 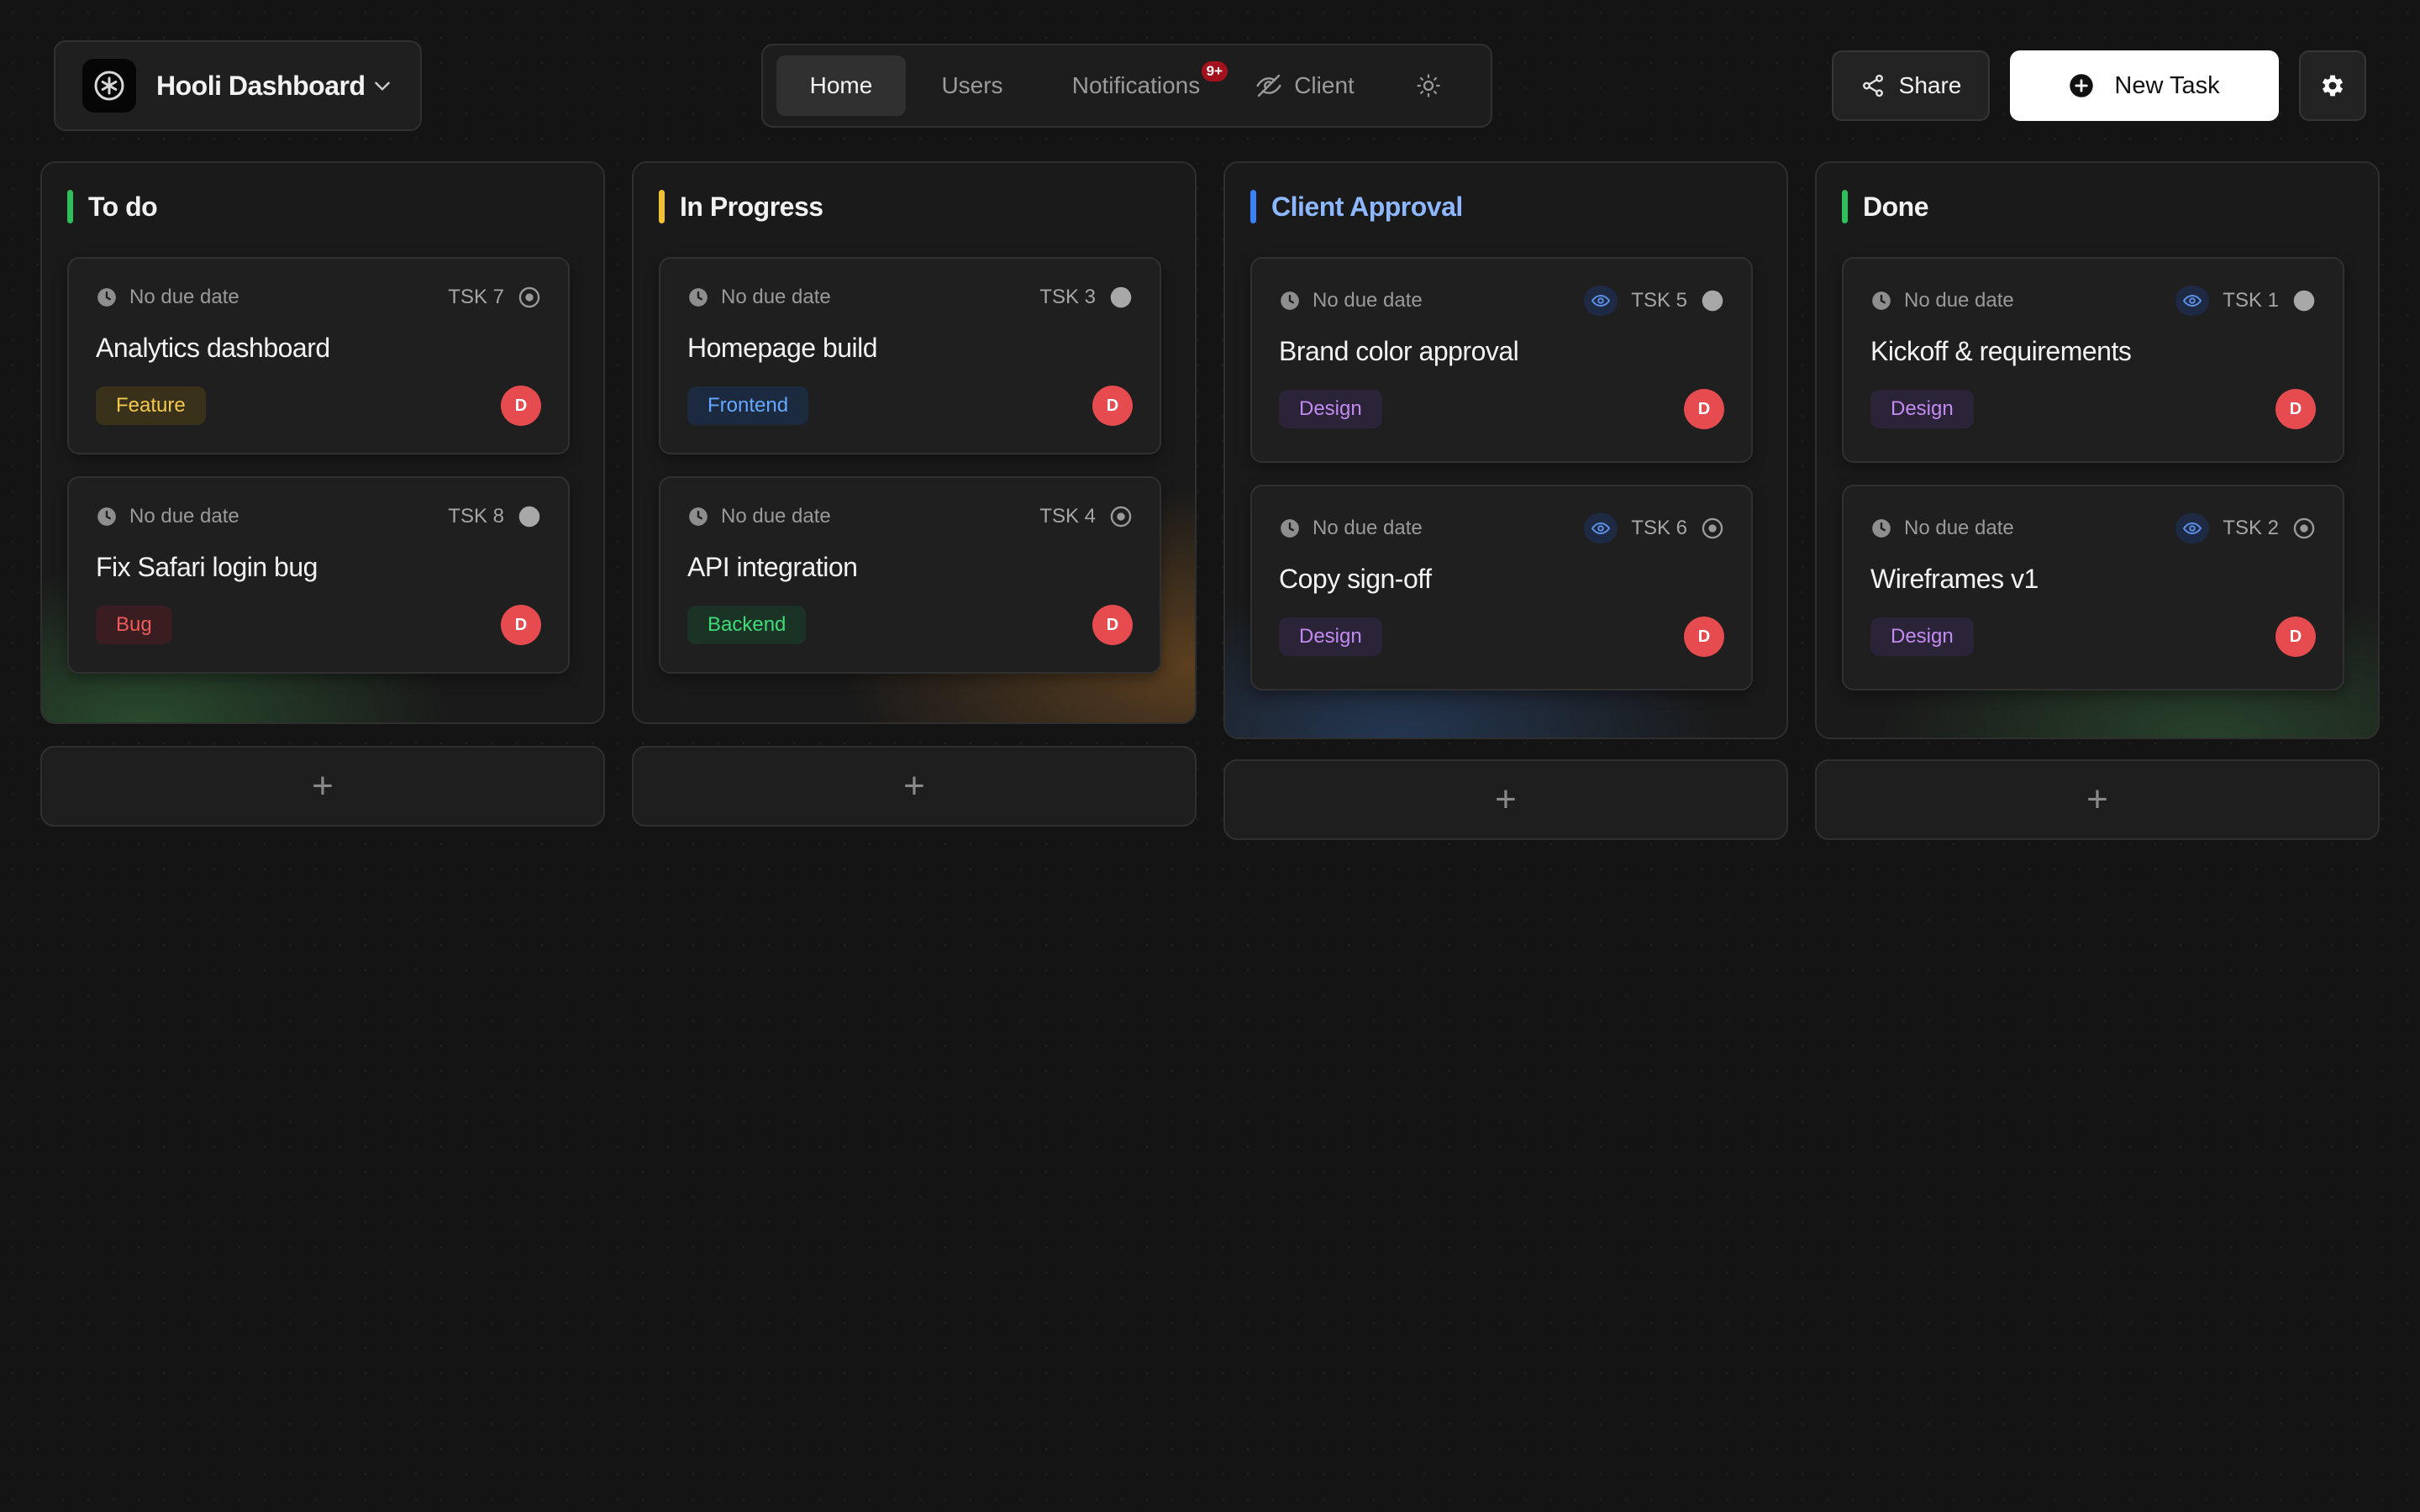 I want to click on share-button: Share, so click(x=1911, y=85).